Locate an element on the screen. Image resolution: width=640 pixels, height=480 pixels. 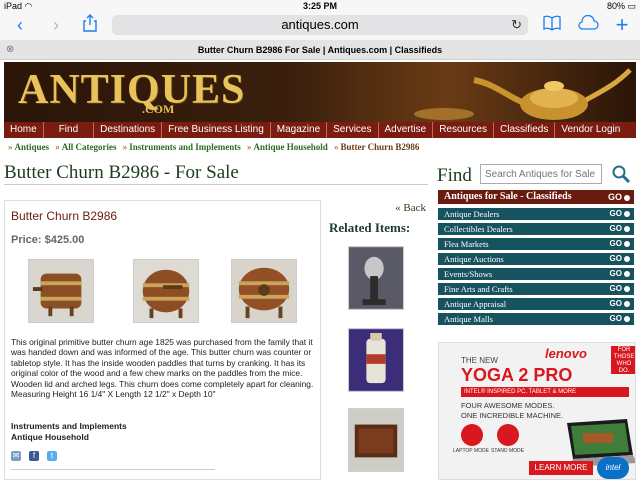
ad-model: YOGA 2 PRO is located at coordinates (517, 375).